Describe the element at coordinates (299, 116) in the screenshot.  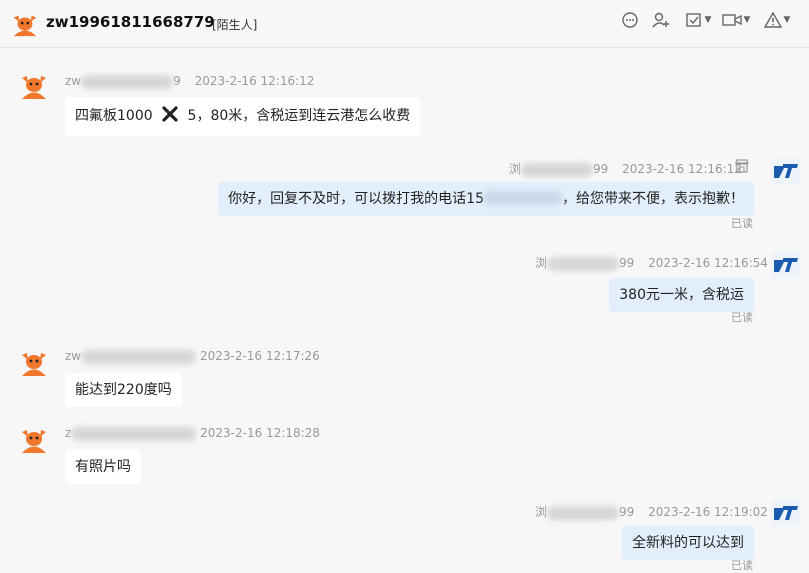
I see `message-text: 5，80米，含税运到连云港怎么收费` at that location.